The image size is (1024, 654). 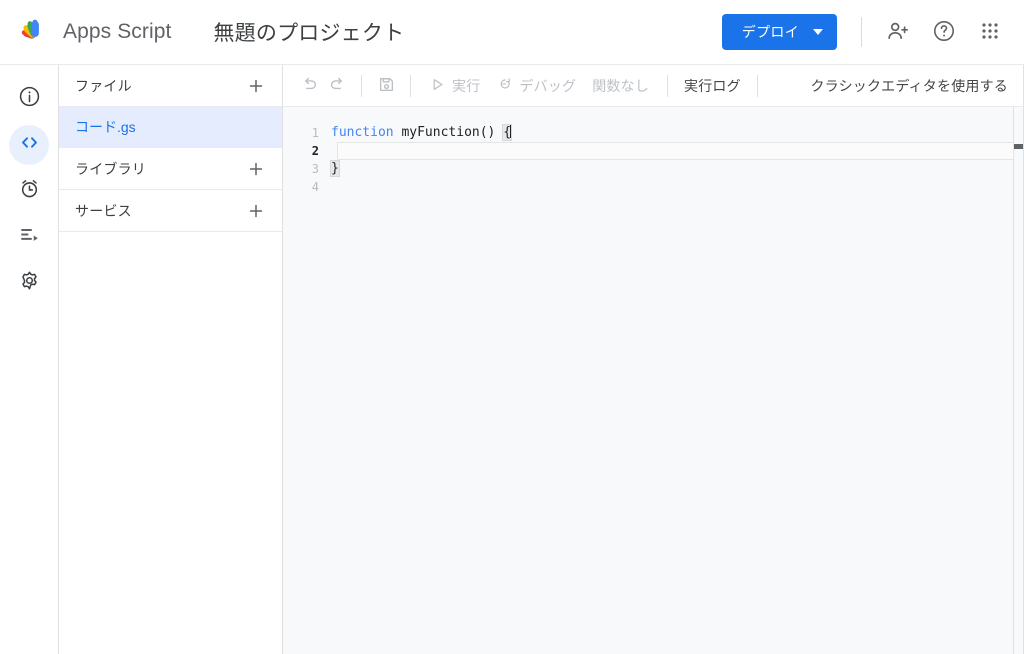 What do you see at coordinates (861, 32) in the screenshot?
I see `header-divider` at bounding box center [861, 32].